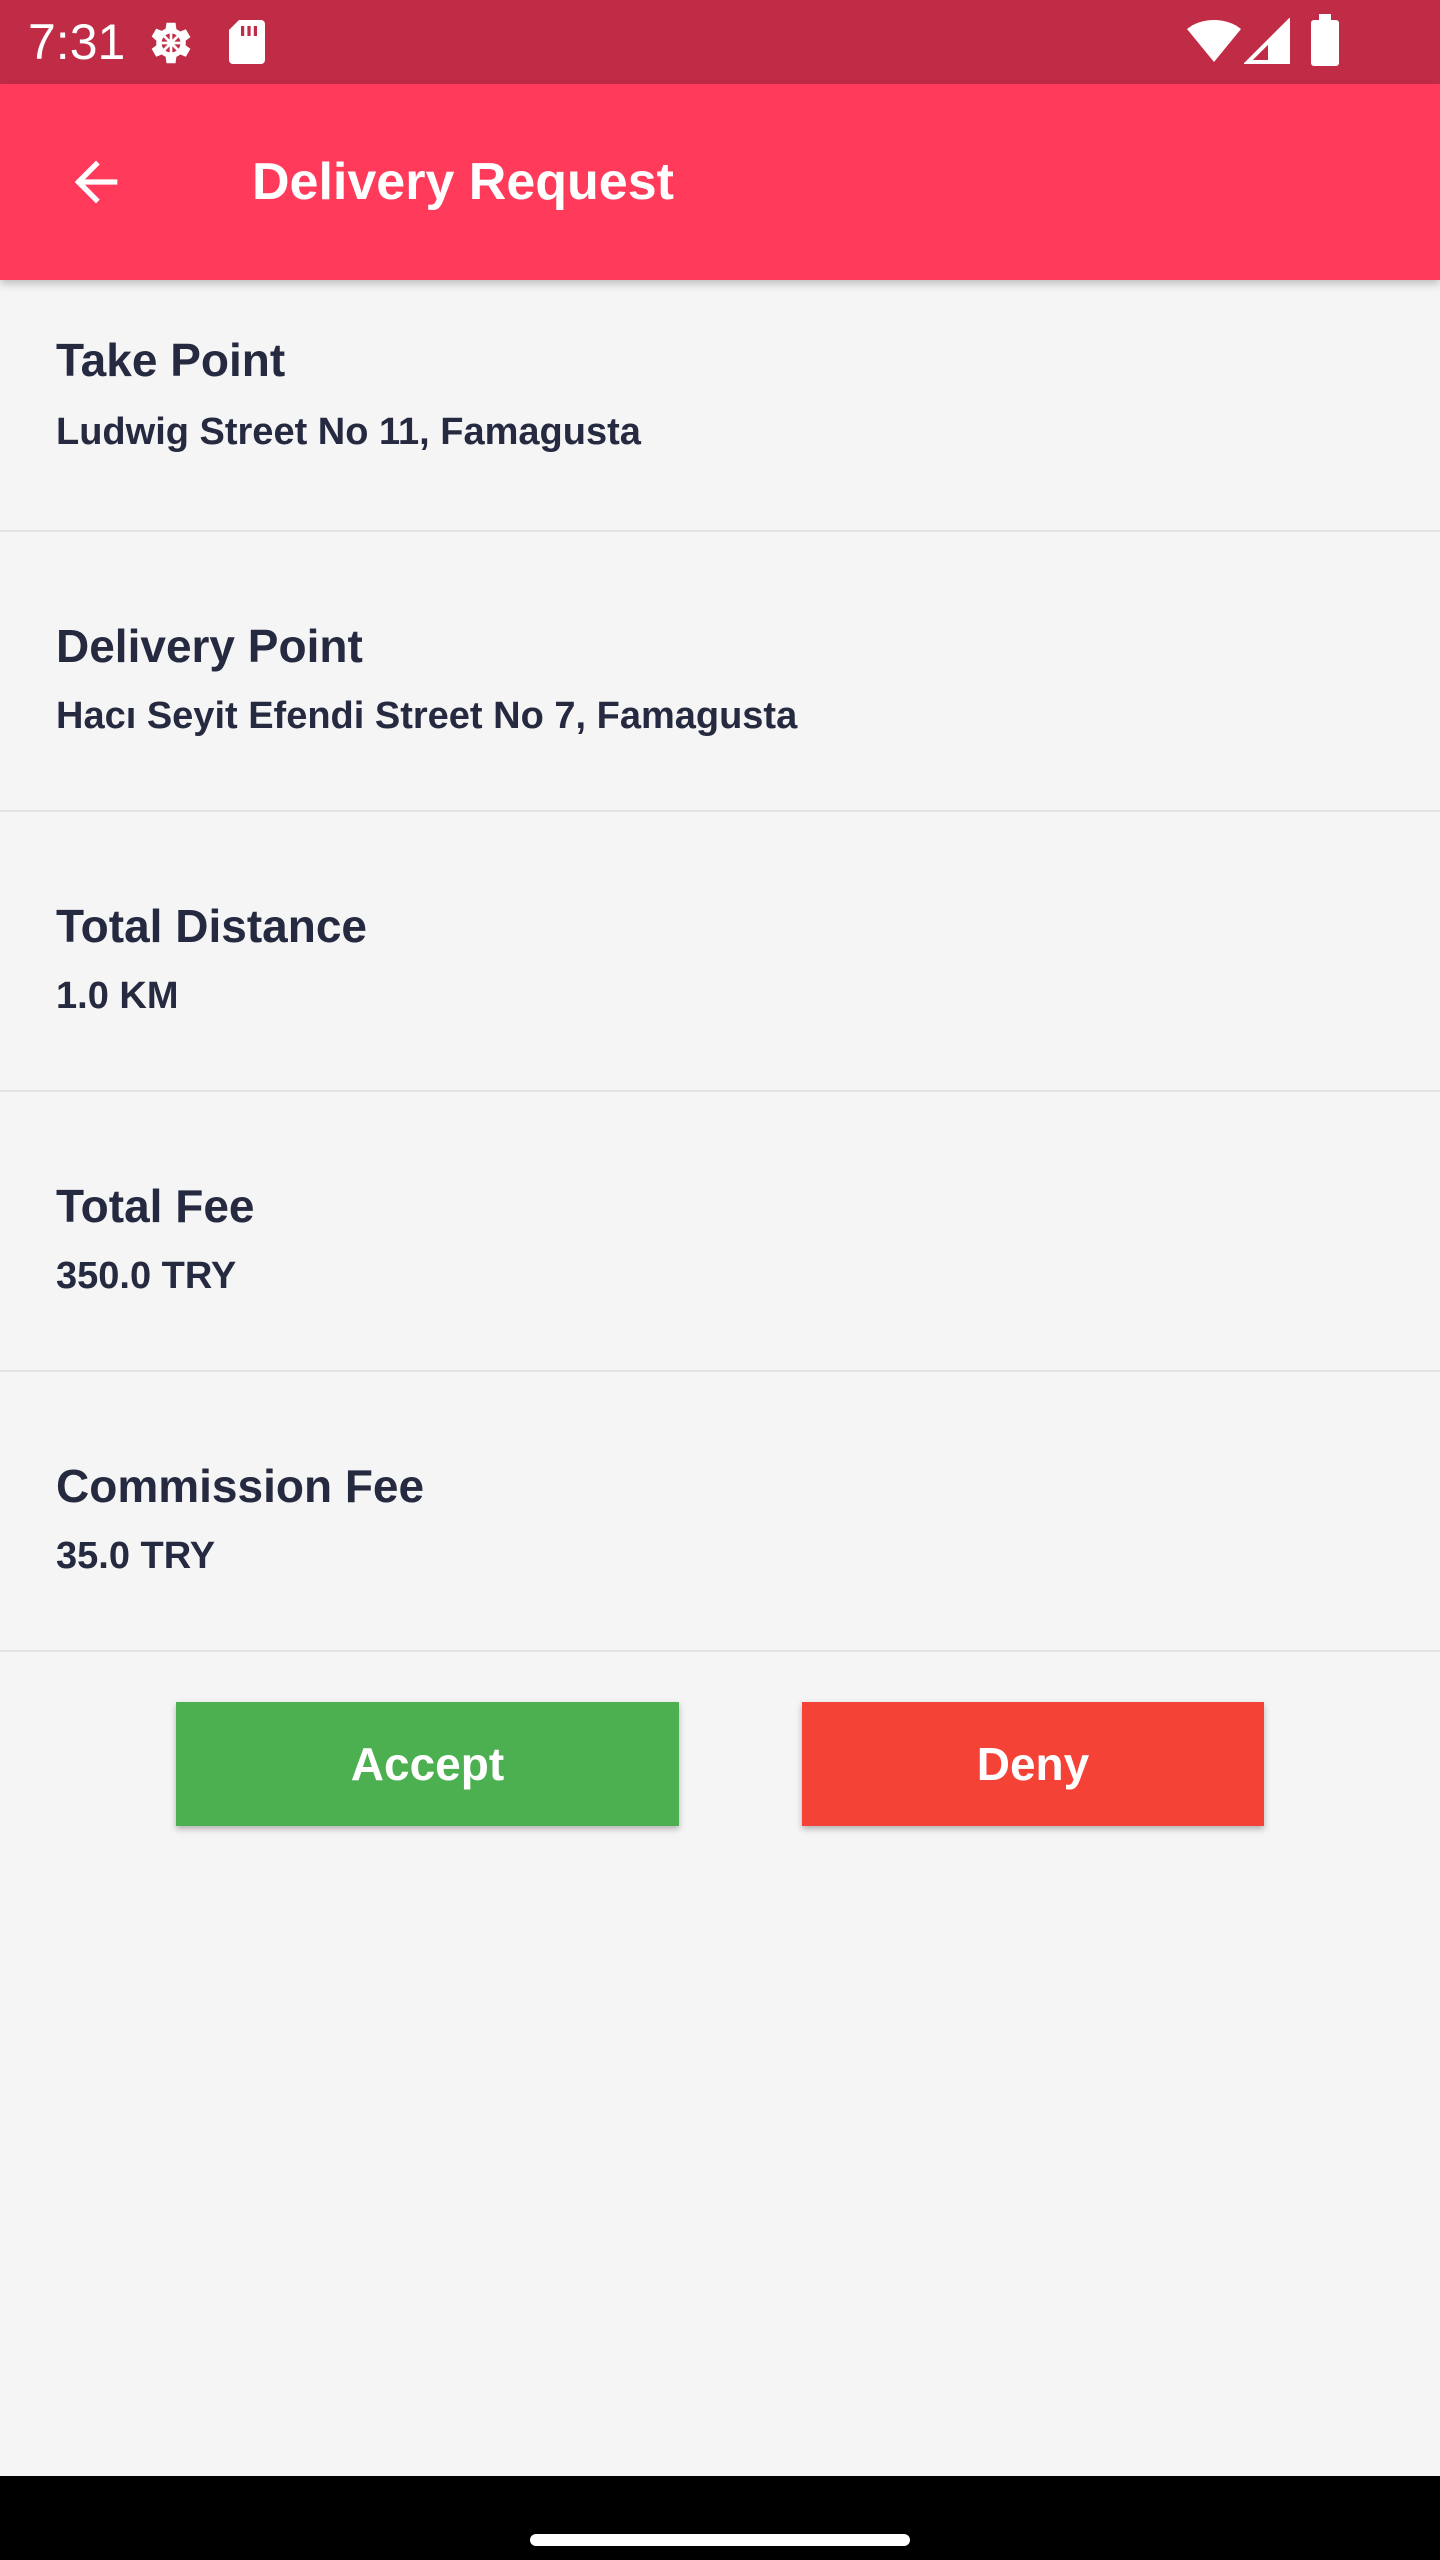  Describe the element at coordinates (463, 182) in the screenshot. I see `page-title: Delivery Request` at that location.